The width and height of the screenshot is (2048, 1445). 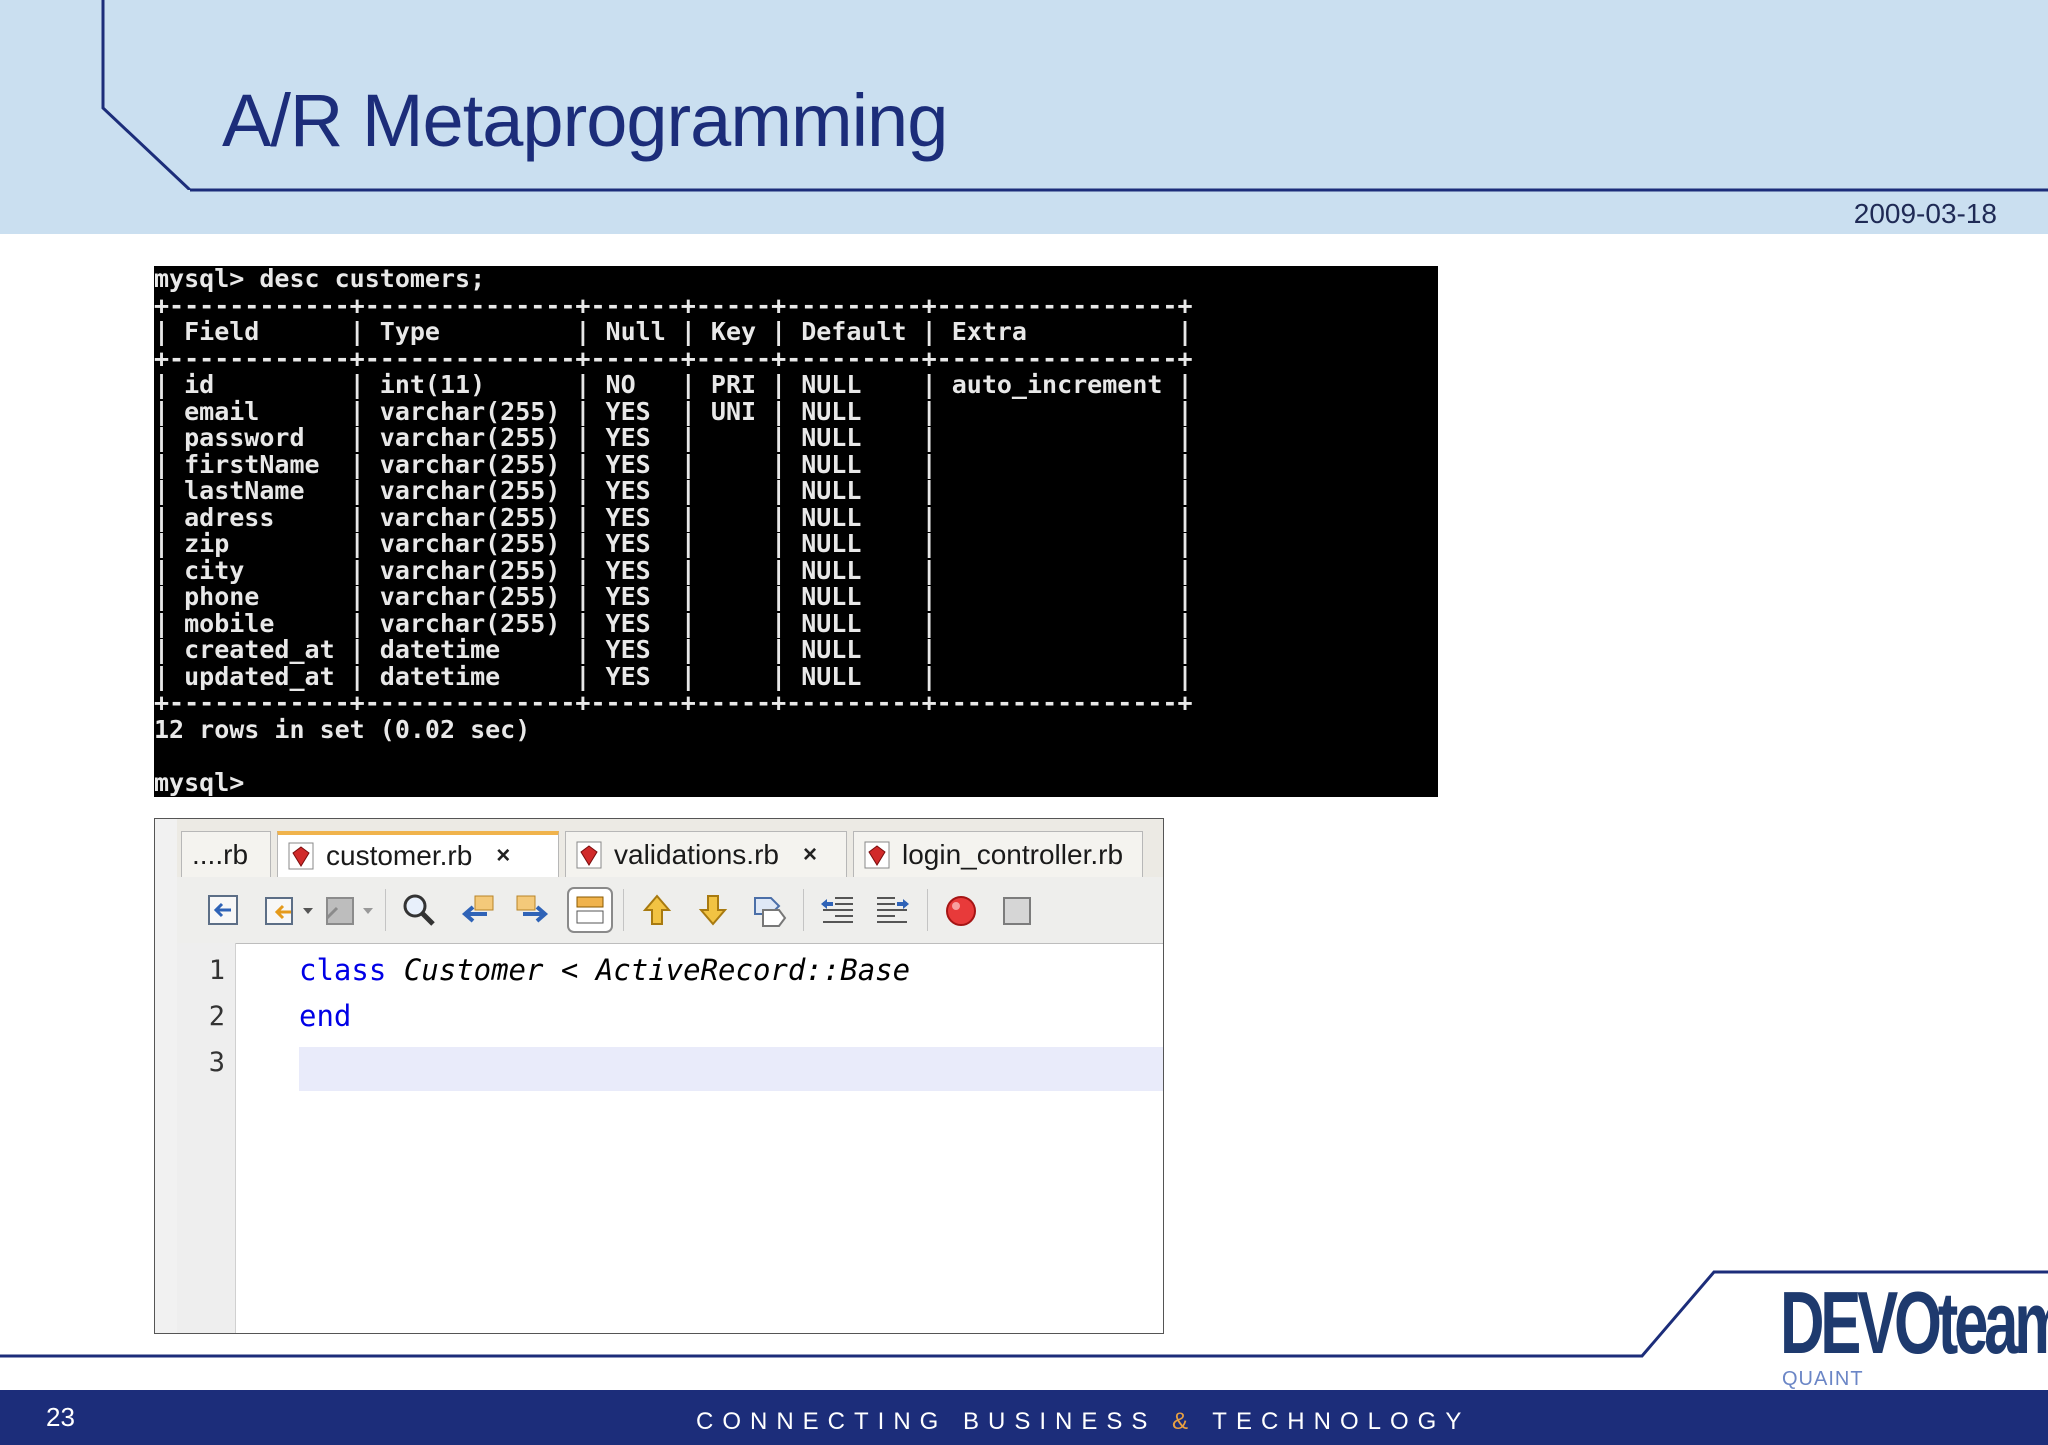 I want to click on page-number: 23, so click(x=60, y=1417).